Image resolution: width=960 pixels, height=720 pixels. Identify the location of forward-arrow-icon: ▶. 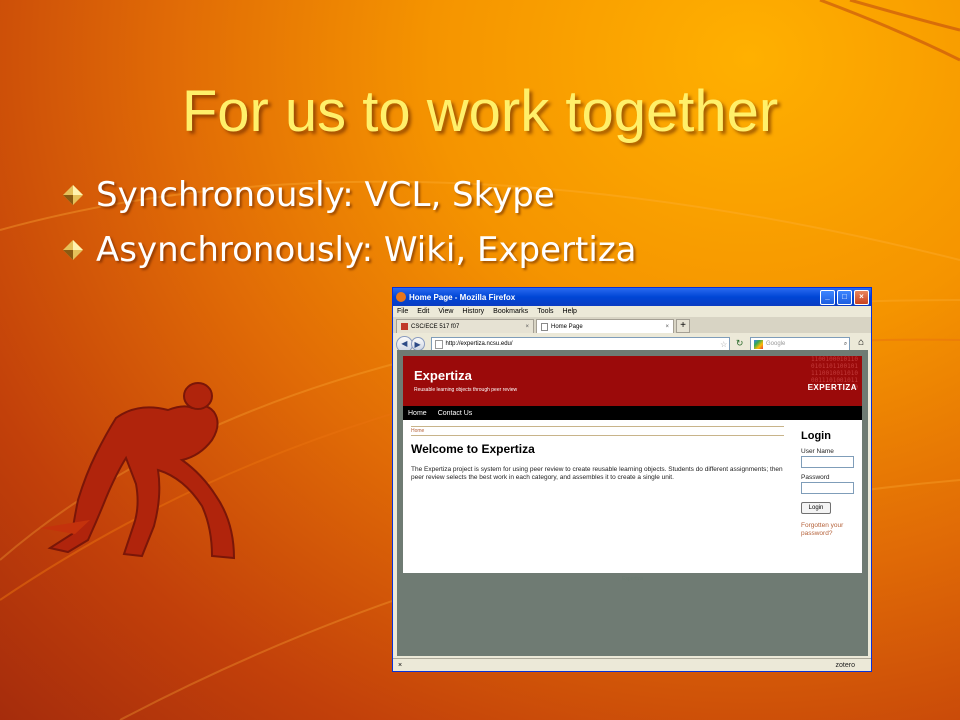
(417, 344).